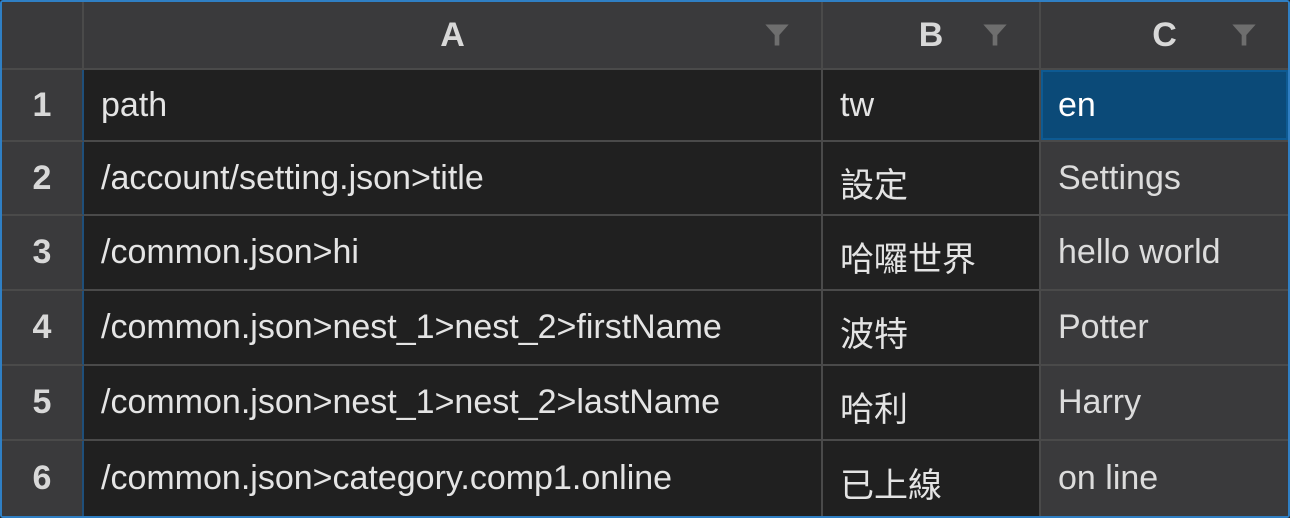  Describe the element at coordinates (1164, 106) in the screenshot. I see `cell-c1: en` at that location.